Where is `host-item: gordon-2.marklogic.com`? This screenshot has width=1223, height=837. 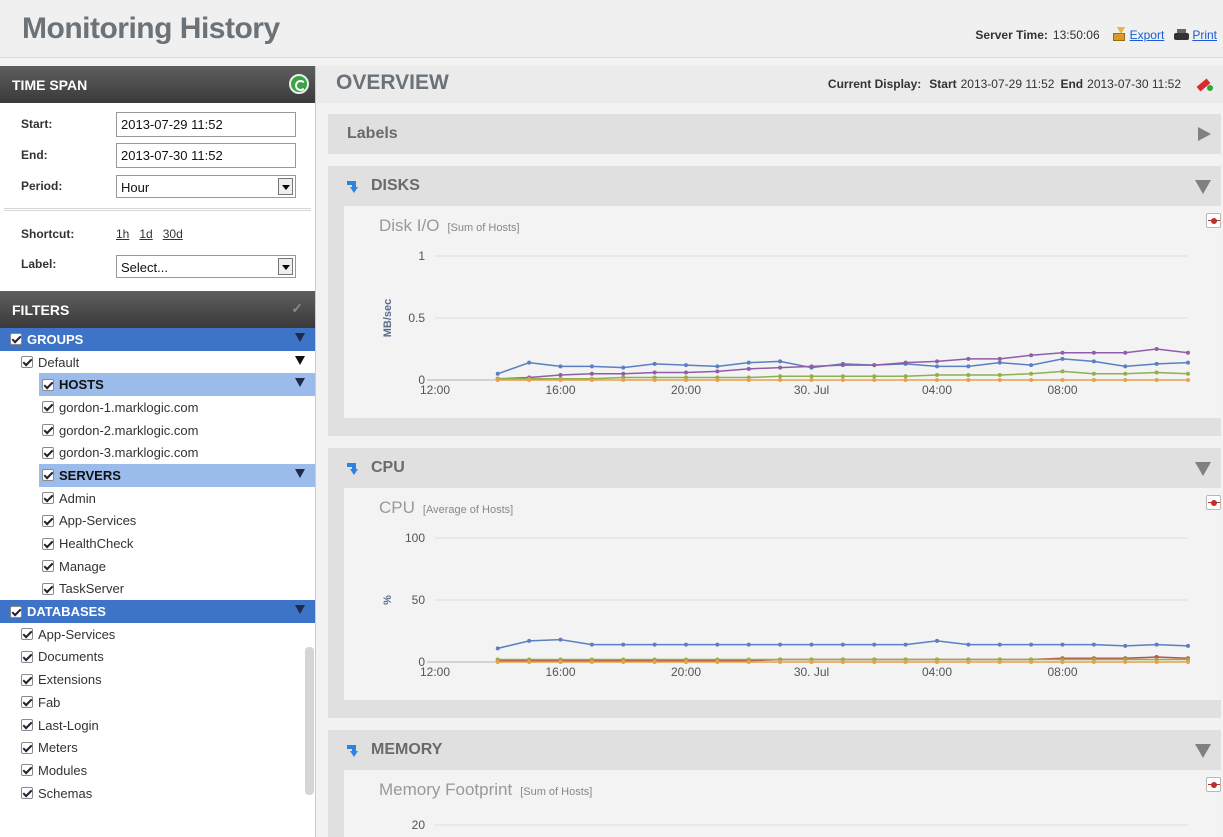
host-item: gordon-2.marklogic.com is located at coordinates (157, 430).